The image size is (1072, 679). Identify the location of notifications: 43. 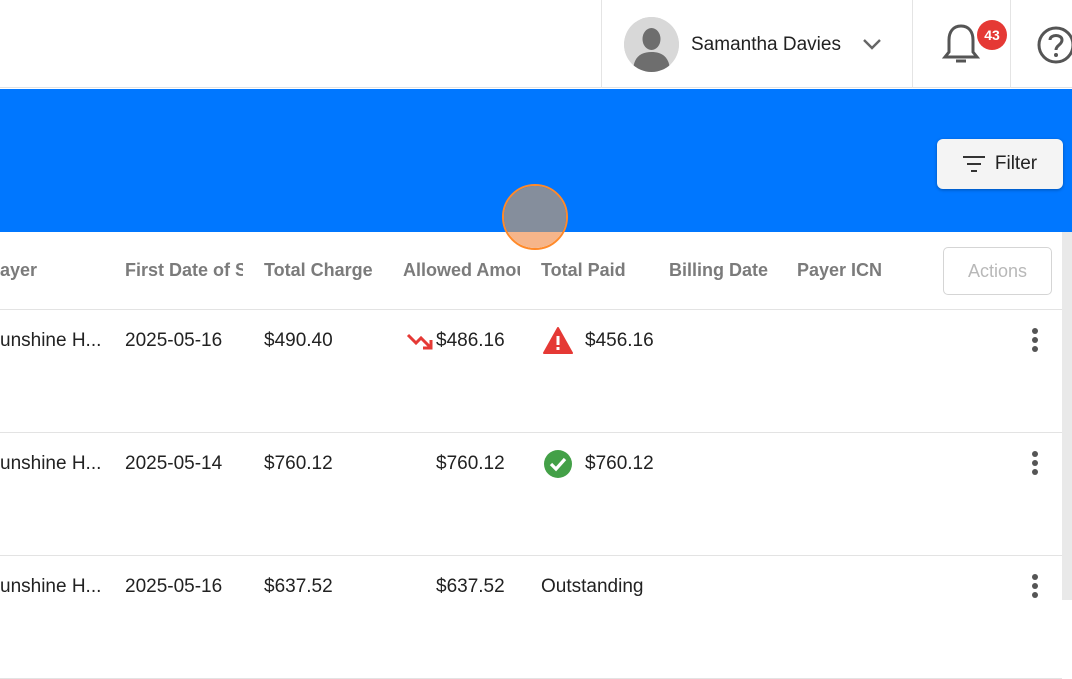
(962, 44).